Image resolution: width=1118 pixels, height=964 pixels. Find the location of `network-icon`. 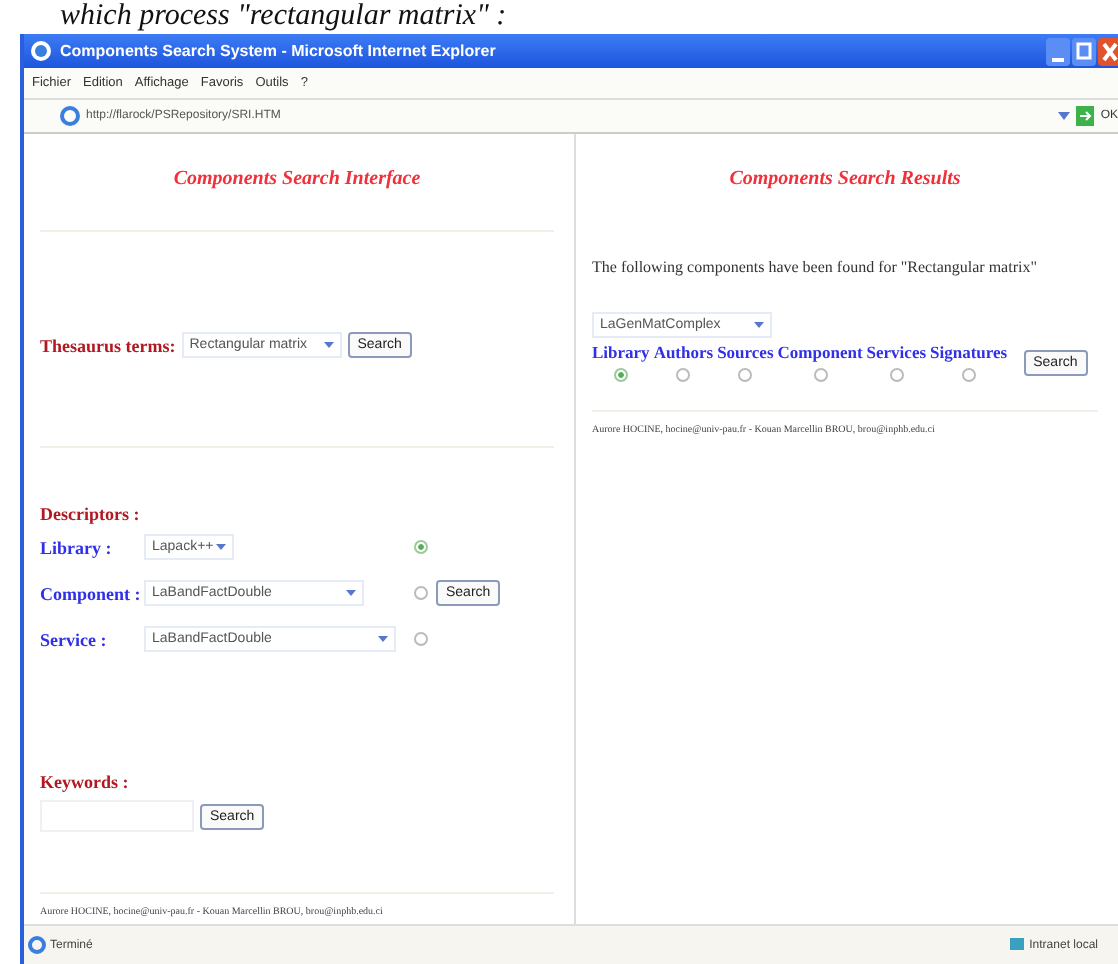

network-icon is located at coordinates (1016, 945).